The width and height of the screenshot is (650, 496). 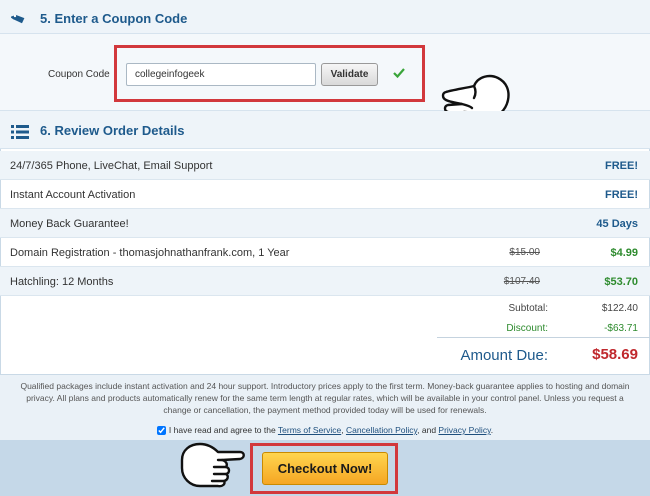 I want to click on amount-due-value: $58.69, so click(x=615, y=354).